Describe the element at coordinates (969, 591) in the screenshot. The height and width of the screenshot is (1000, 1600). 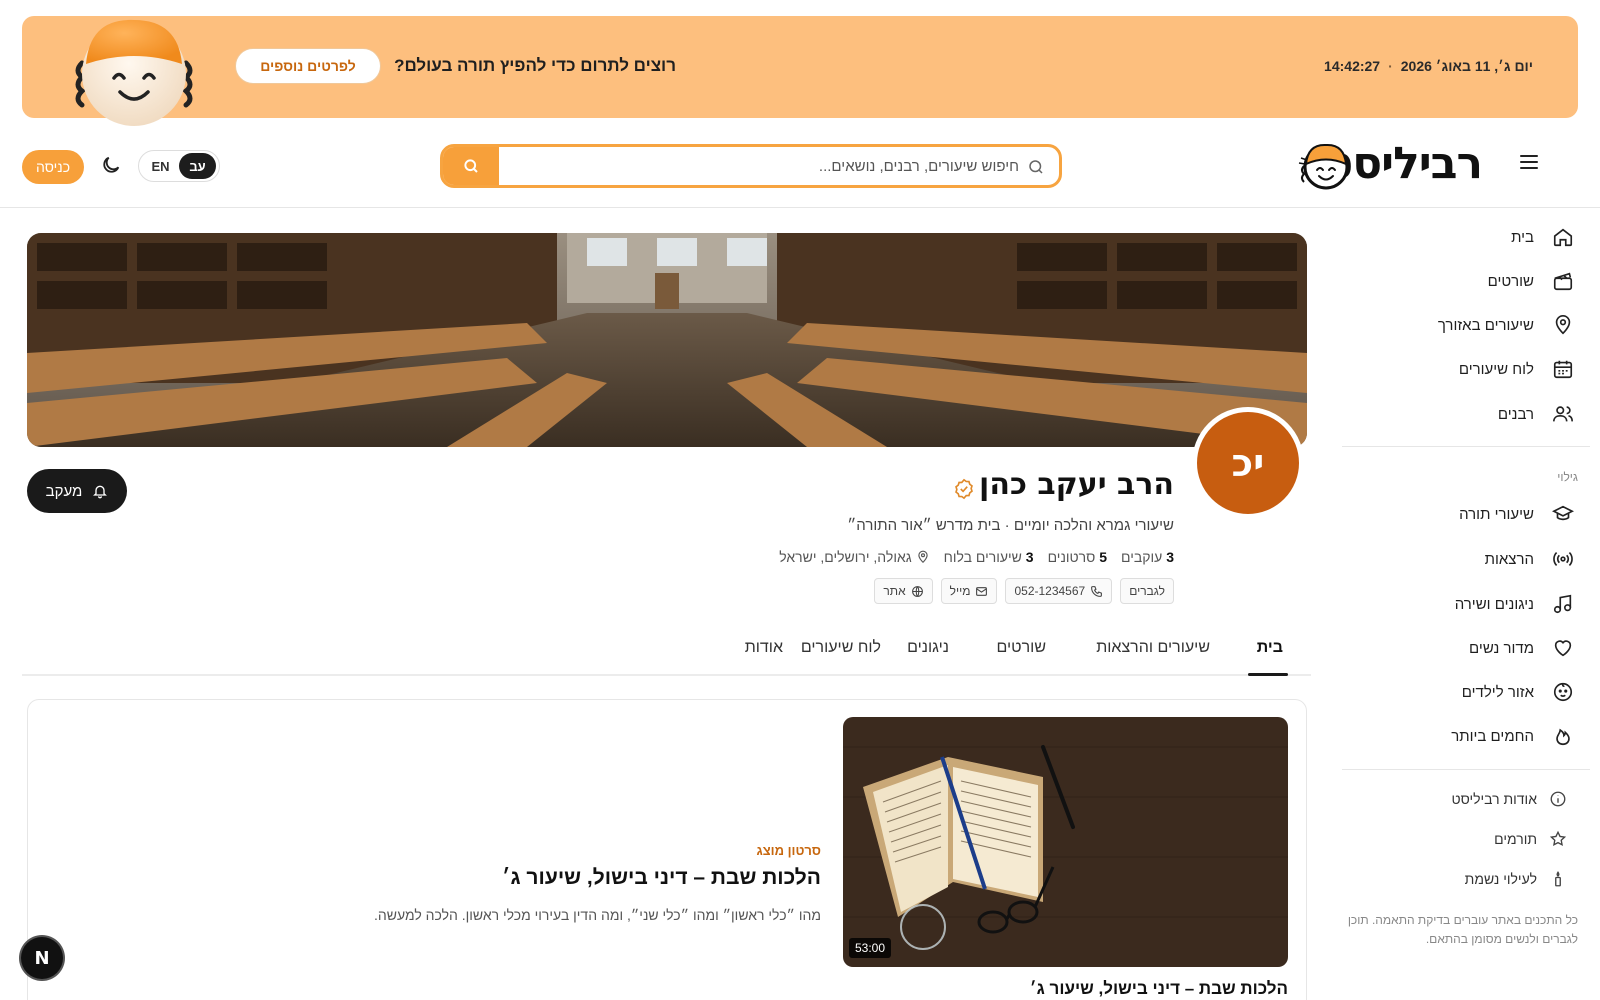
I see `email-chip: מייל` at that location.